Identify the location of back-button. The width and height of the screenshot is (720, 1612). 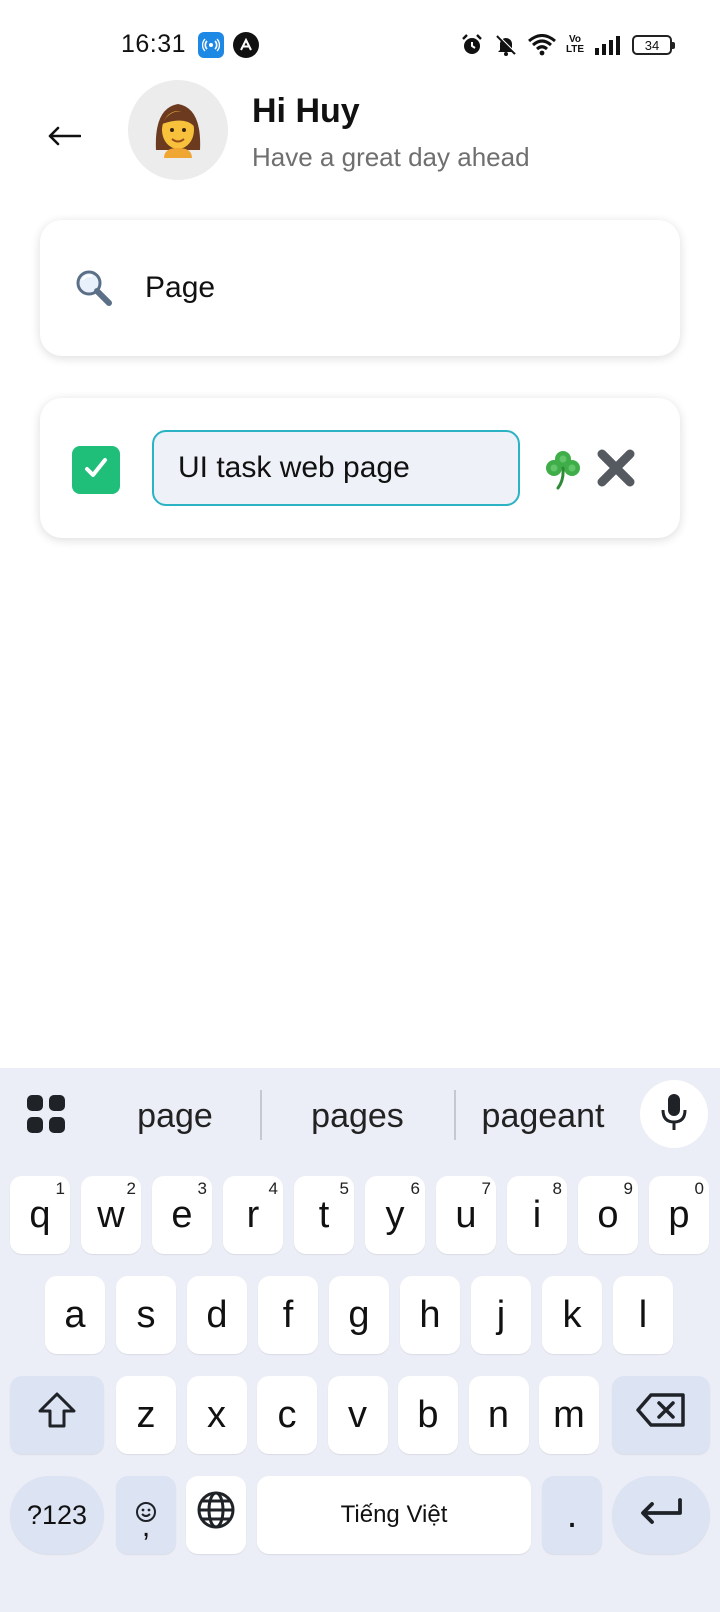
(64, 134).